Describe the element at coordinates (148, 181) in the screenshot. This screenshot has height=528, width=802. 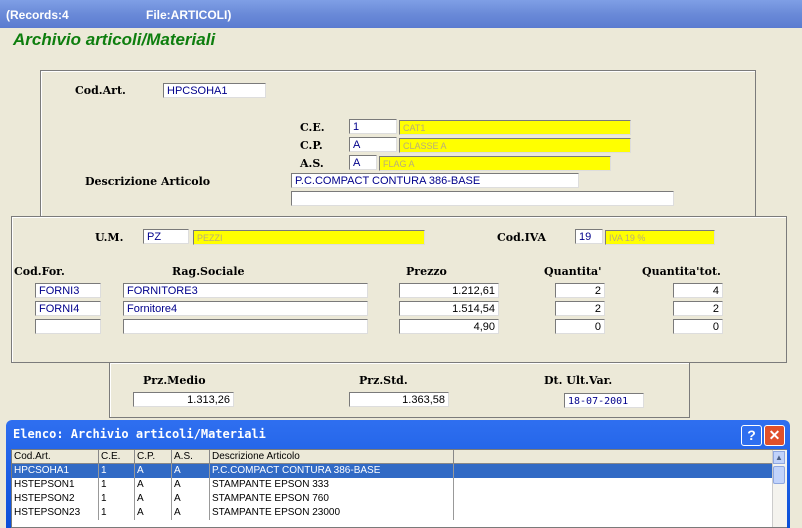
I see `descr-label: Descrizione Articolo` at that location.